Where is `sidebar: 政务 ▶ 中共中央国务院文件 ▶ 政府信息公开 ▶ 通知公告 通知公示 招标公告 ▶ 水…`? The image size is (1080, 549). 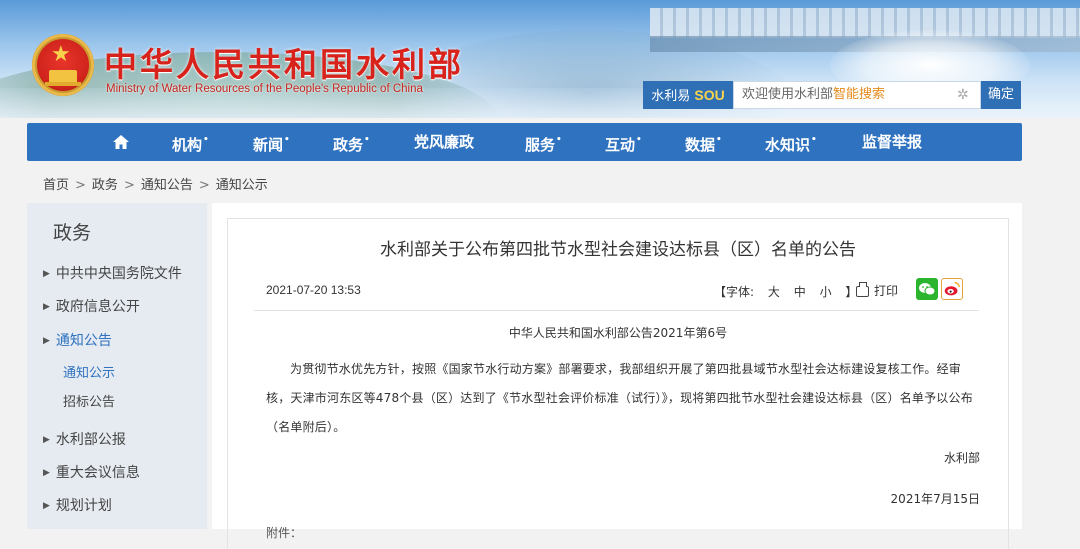 sidebar: 政务 ▶ 中共中央国务院文件 ▶ 政府信息公开 ▶ 通知公告 通知公示 招标公告 ▶ 水… is located at coordinates (117, 366).